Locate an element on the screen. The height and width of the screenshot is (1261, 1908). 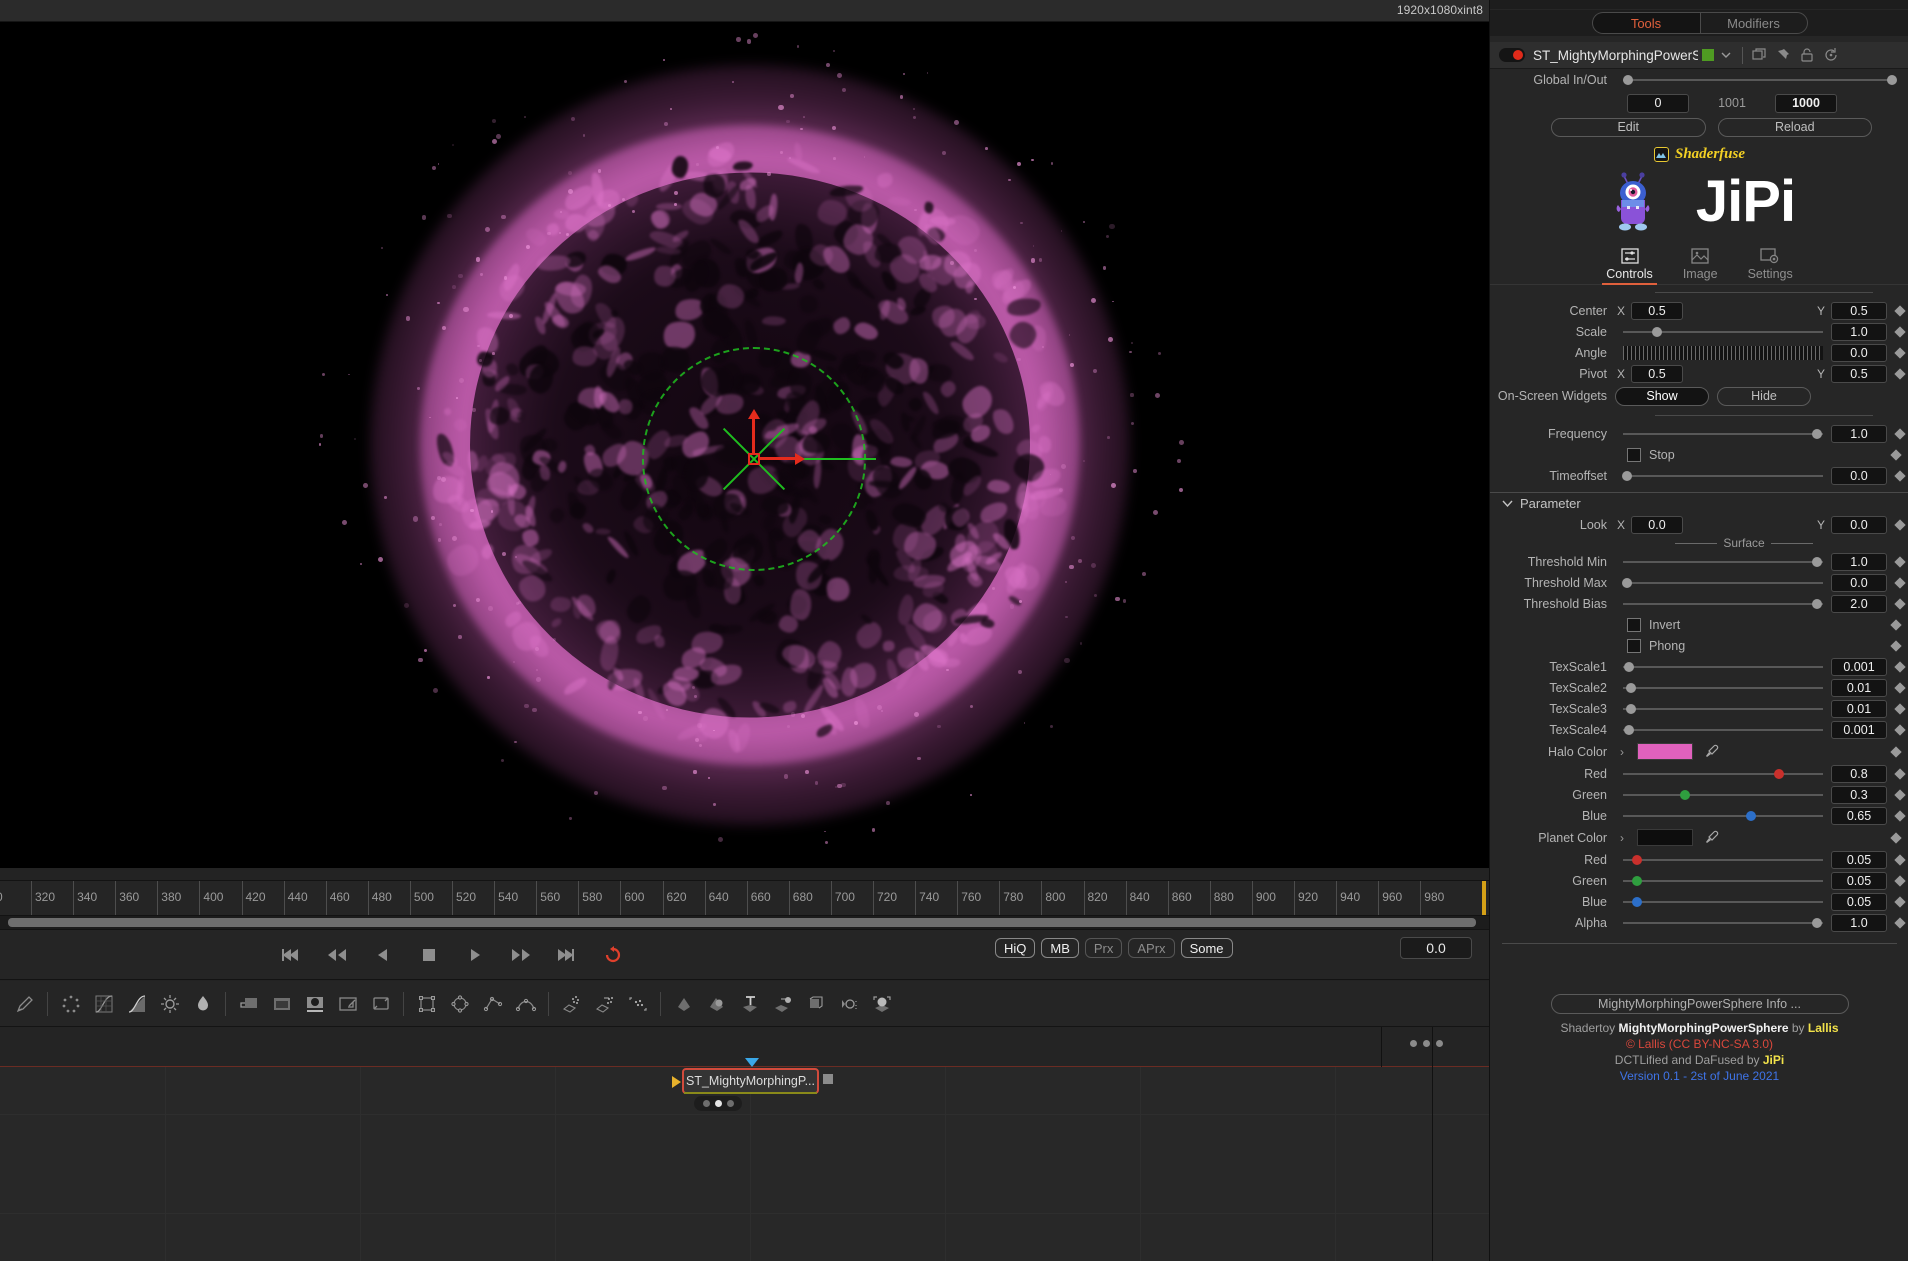
node-background-input-arrow is located at coordinates (752, 1062).